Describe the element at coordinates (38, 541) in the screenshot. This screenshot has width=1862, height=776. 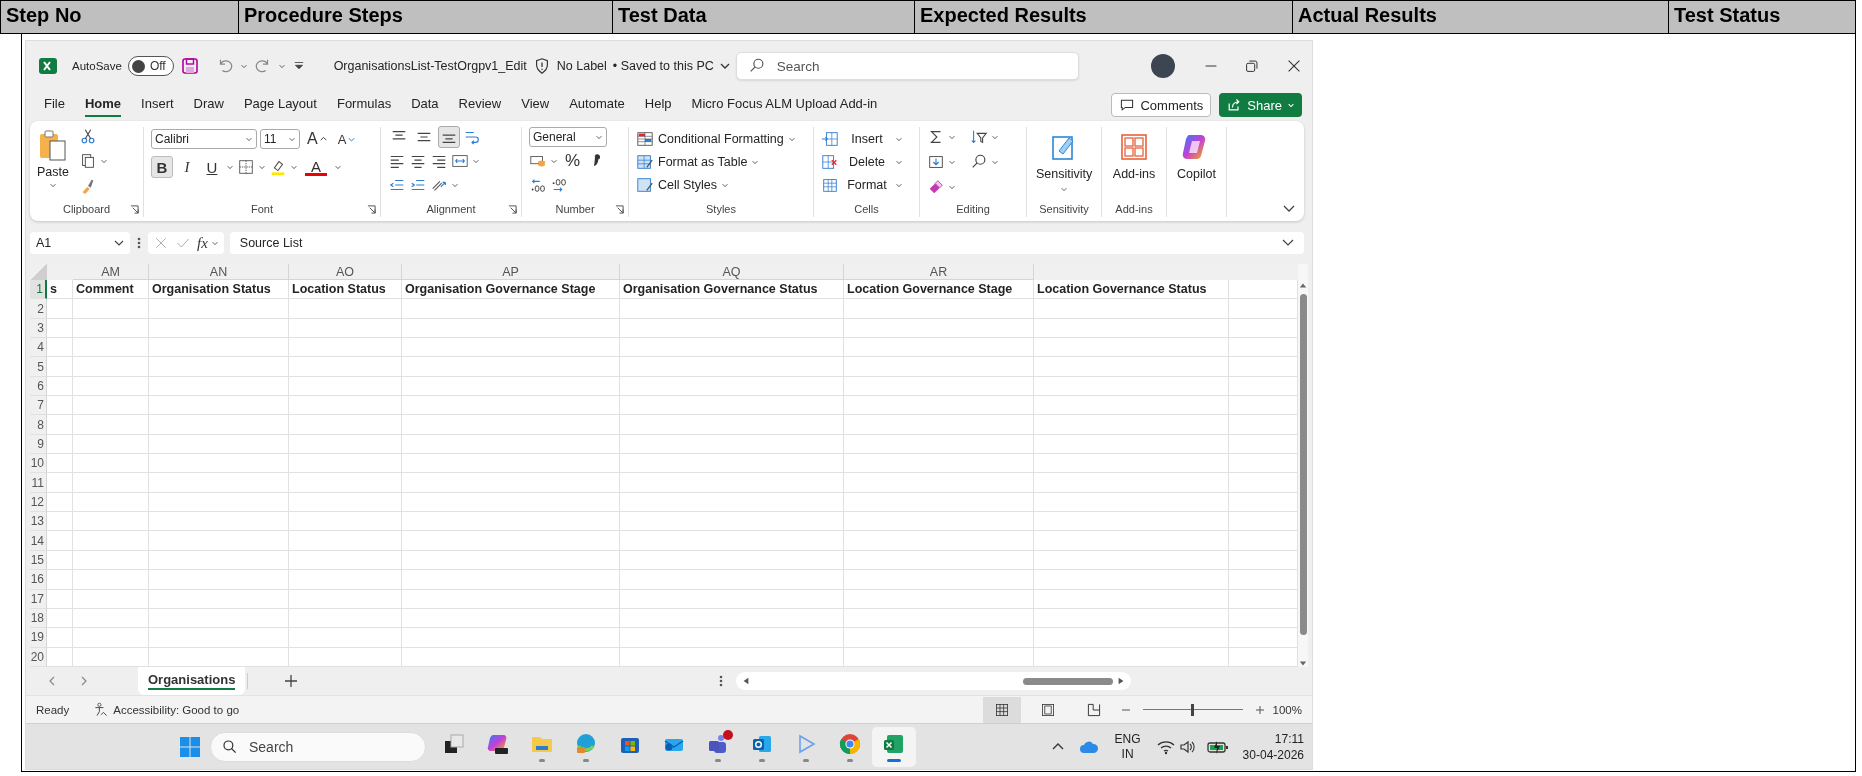
I see `row-number: 14` at that location.